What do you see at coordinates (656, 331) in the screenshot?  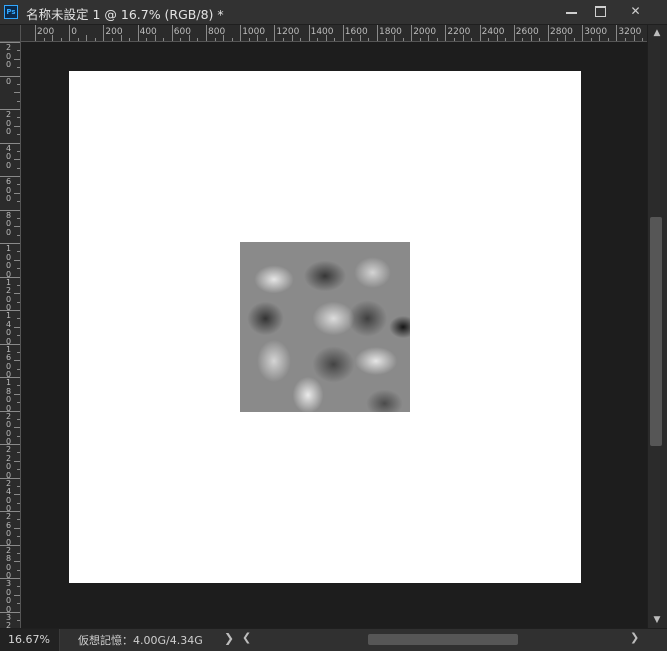 I see `vertical-scroll-thumb` at bounding box center [656, 331].